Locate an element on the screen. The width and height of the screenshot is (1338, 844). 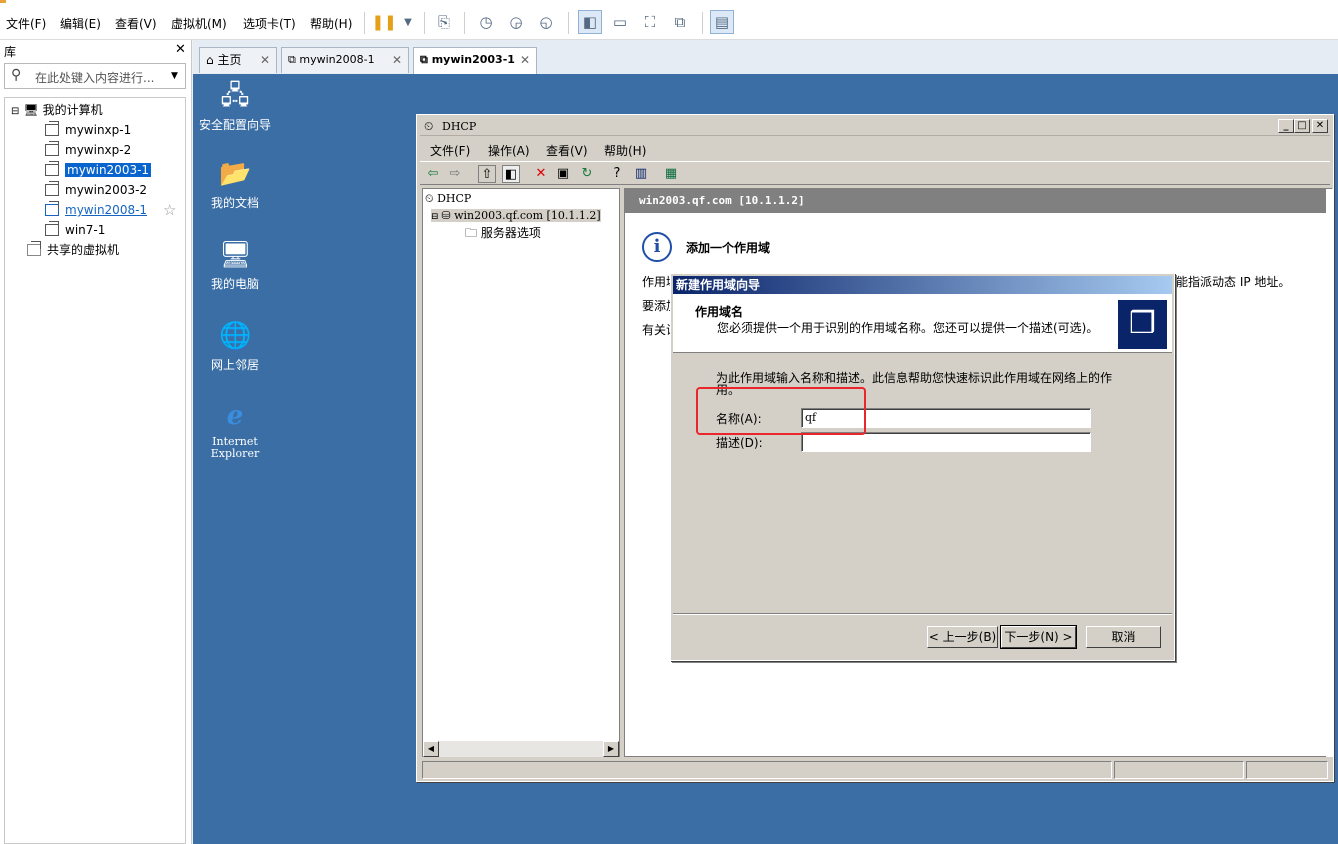
action-pane-icon: ▥ is located at coordinates (641, 174).